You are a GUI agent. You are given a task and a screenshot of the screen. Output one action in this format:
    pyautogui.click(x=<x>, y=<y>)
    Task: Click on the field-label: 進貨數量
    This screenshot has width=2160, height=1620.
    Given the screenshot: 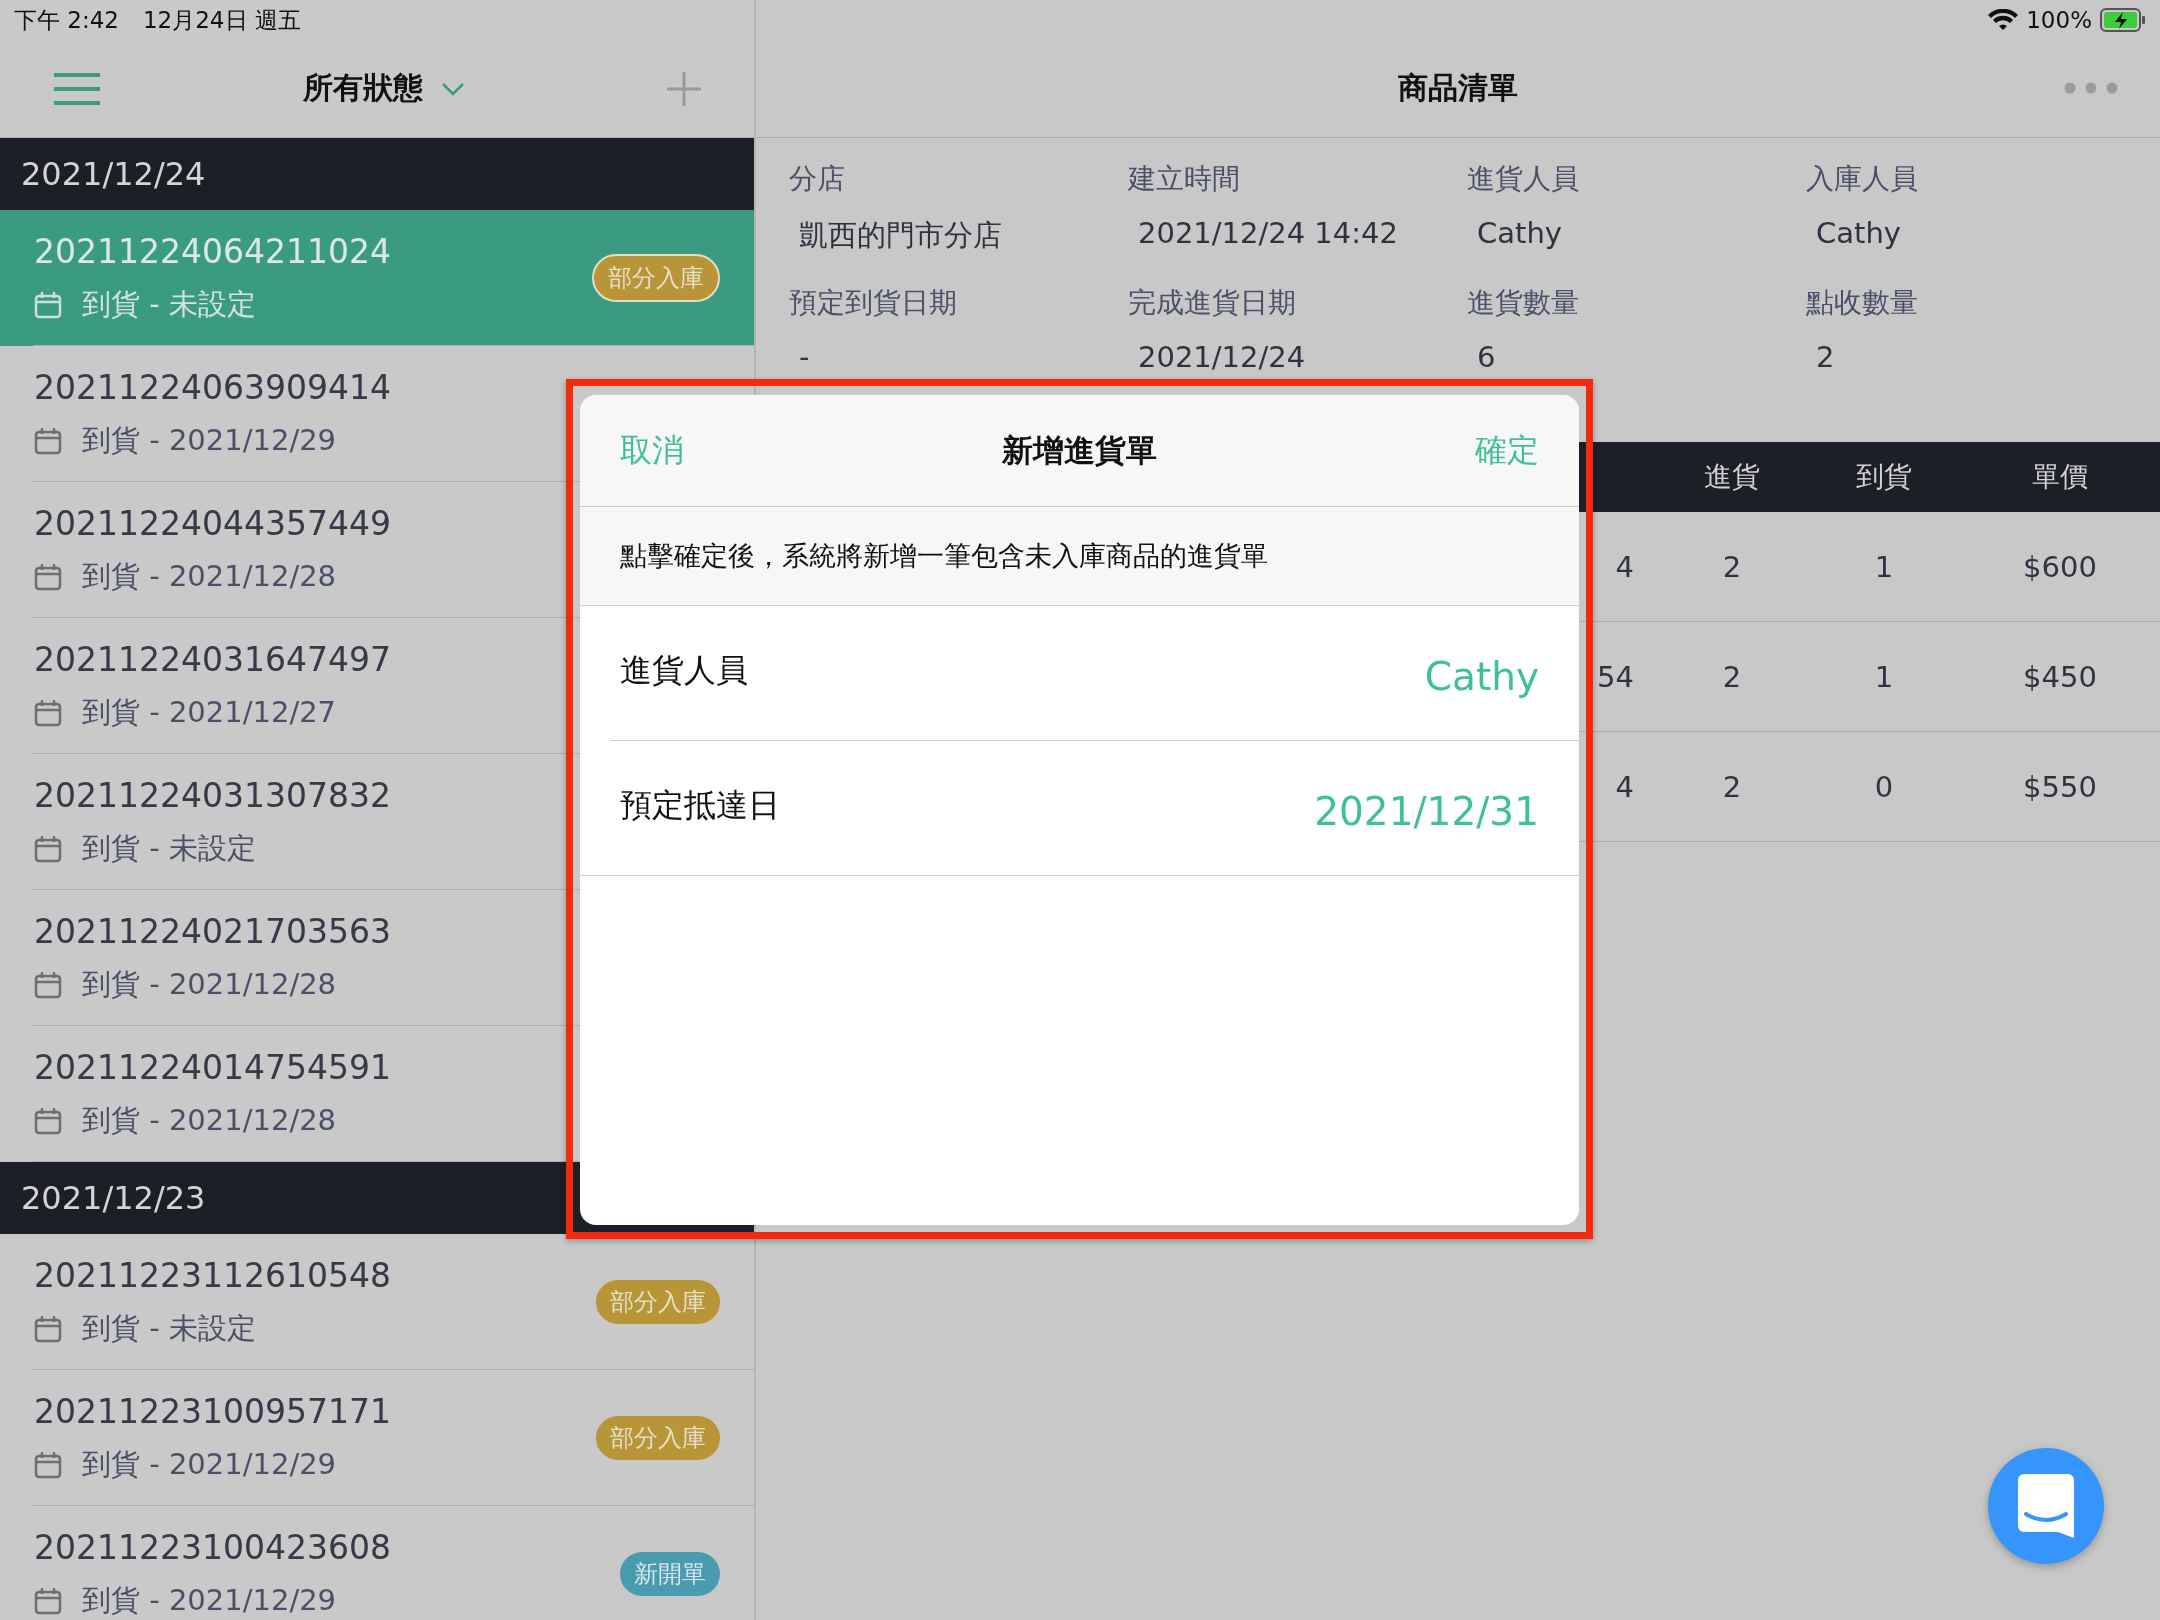 What is the action you would take?
    pyautogui.click(x=1523, y=303)
    